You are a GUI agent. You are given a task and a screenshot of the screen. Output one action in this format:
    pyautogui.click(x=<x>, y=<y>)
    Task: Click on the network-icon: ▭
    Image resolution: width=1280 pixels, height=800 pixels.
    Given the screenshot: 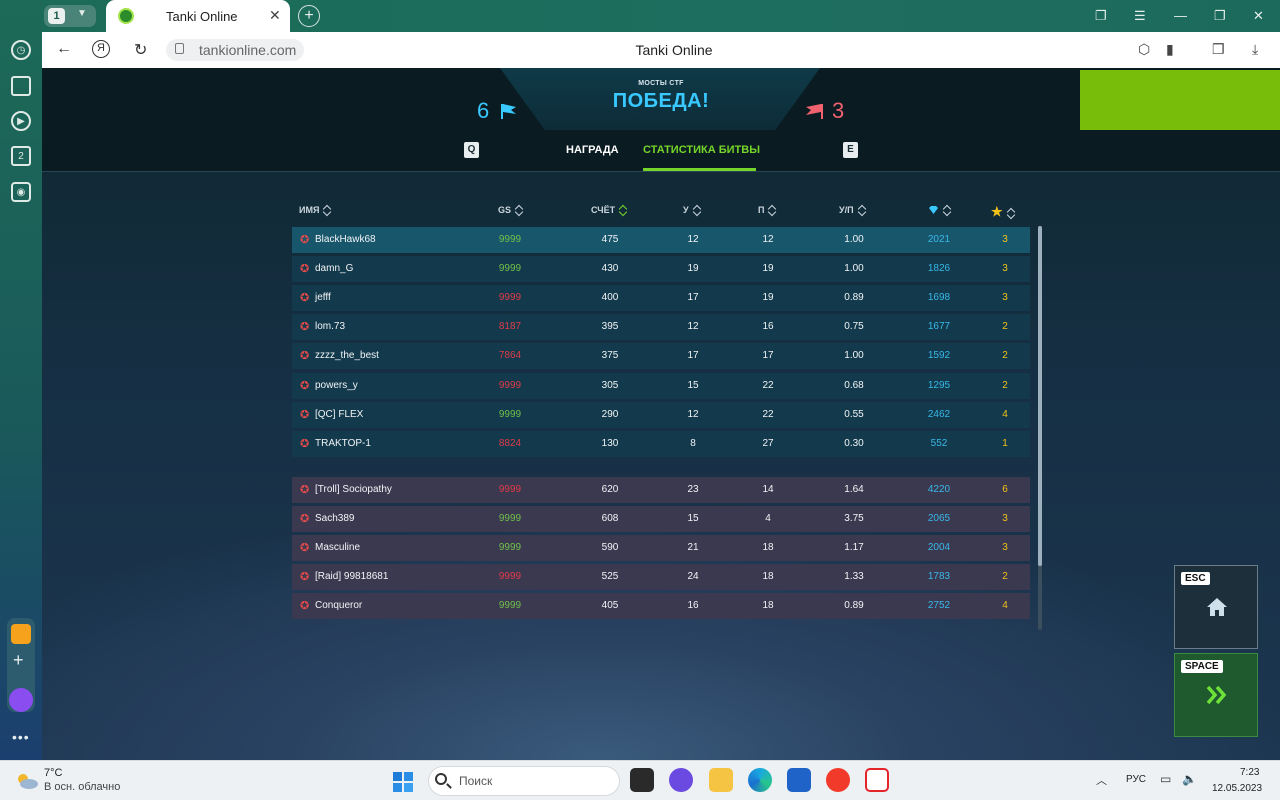 What is the action you would take?
    pyautogui.click(x=1165, y=779)
    